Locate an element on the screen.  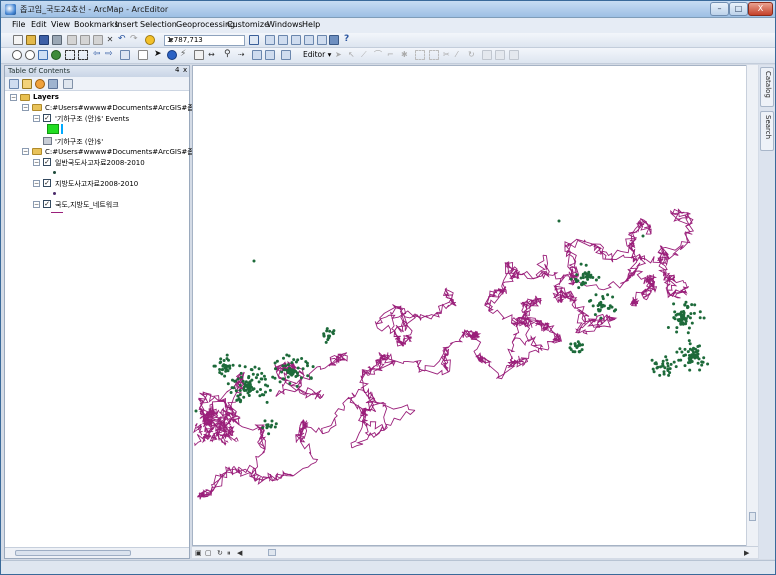
hyperlink-icon: ⚡ is located at coordinates (185, 55).